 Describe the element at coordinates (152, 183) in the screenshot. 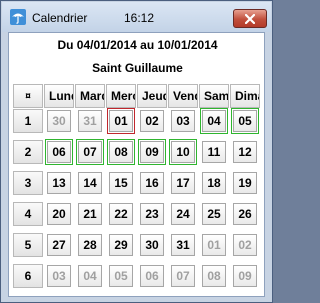

I see `day-cell: 16` at that location.